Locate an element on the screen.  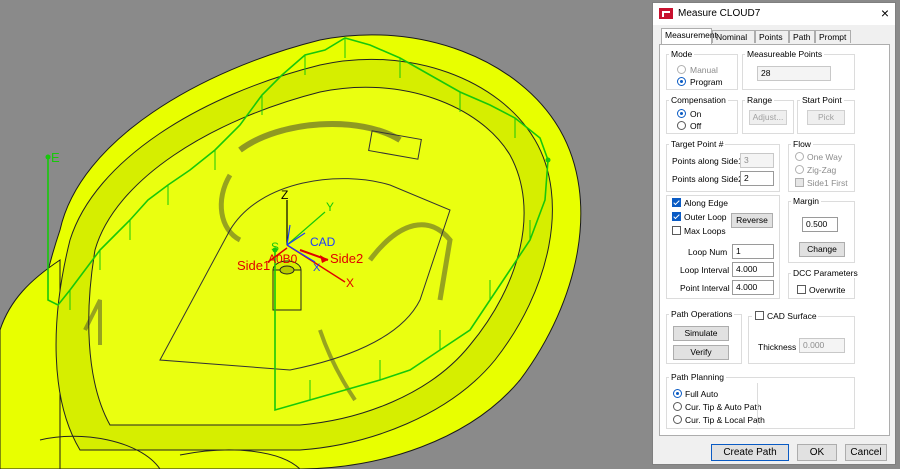
thickness-field: 0.000 is located at coordinates (822, 345).